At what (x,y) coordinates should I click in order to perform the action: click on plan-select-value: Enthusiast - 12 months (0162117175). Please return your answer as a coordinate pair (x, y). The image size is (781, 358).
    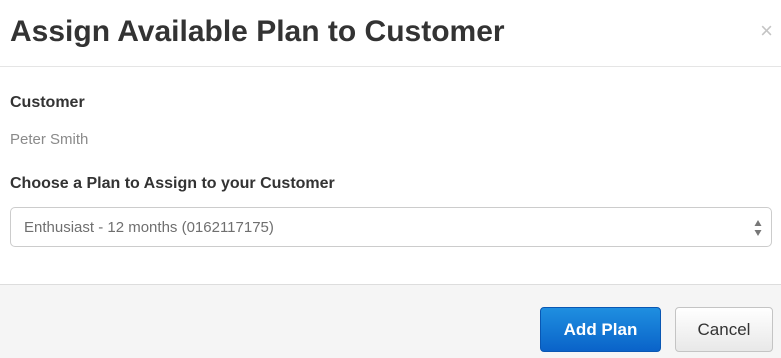
    Looking at the image, I should click on (149, 227).